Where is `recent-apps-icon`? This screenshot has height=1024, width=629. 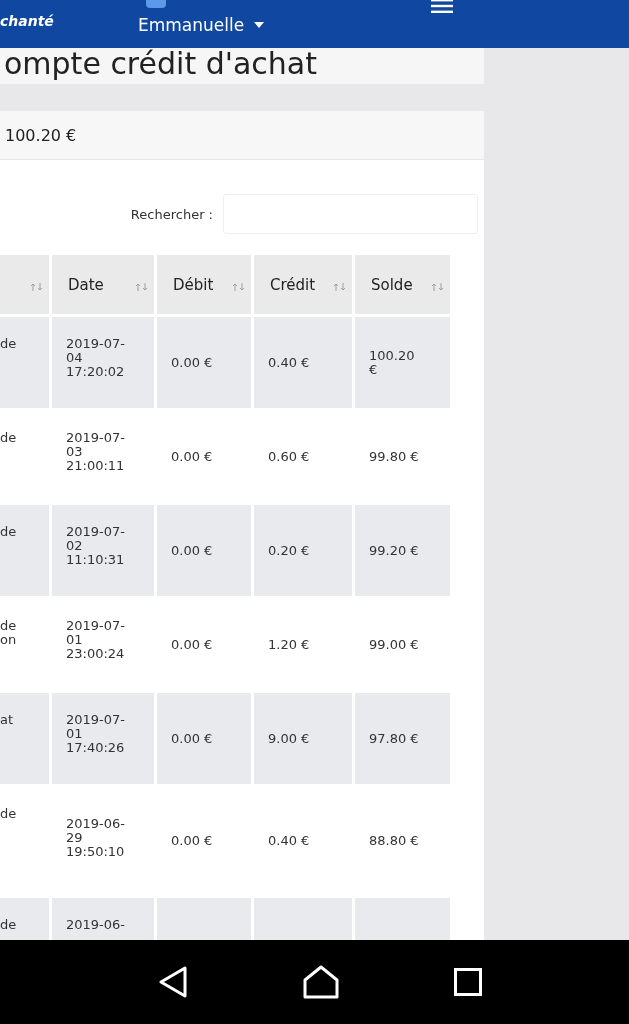
recent-apps-icon is located at coordinates (467, 982).